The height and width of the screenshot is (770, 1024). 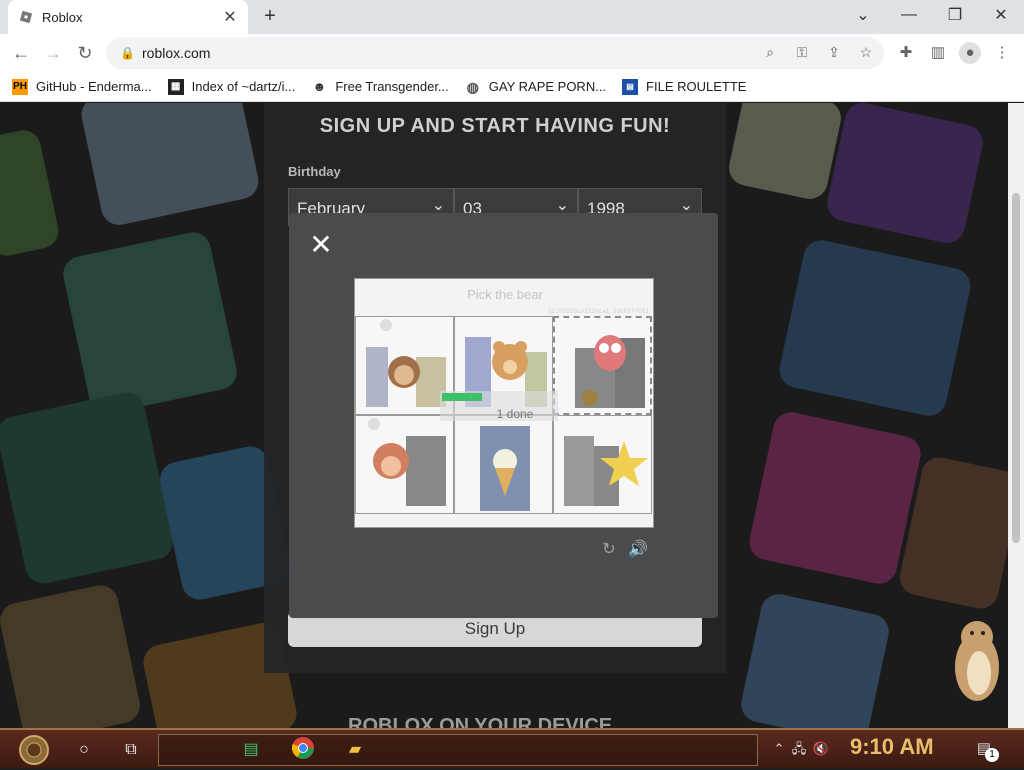 What do you see at coordinates (85, 53) in the screenshot?
I see `reload-button: ↻` at bounding box center [85, 53].